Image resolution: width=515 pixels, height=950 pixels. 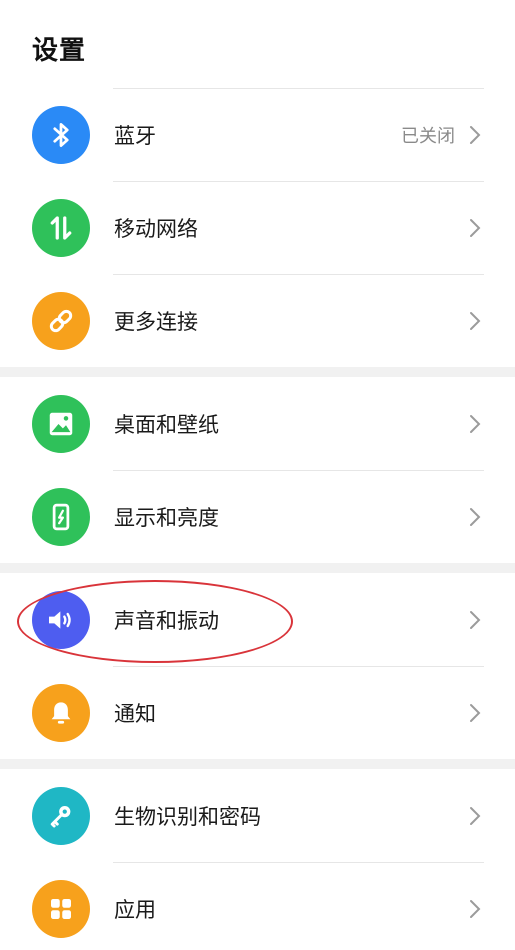 What do you see at coordinates (166, 517) in the screenshot?
I see `settings-item-label: 显示和亮度` at bounding box center [166, 517].